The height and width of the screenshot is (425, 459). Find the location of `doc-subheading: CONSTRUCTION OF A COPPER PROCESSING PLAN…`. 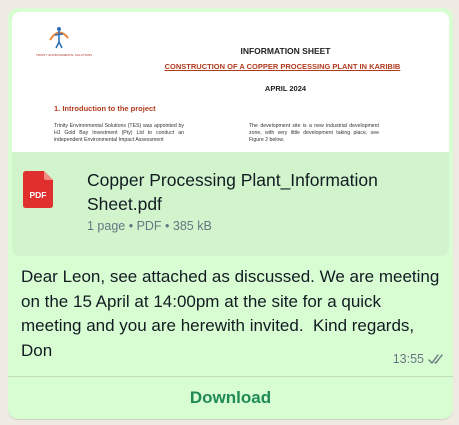

doc-subheading: CONSTRUCTION OF A COPPER PROCESSING PLAN… is located at coordinates (282, 66).